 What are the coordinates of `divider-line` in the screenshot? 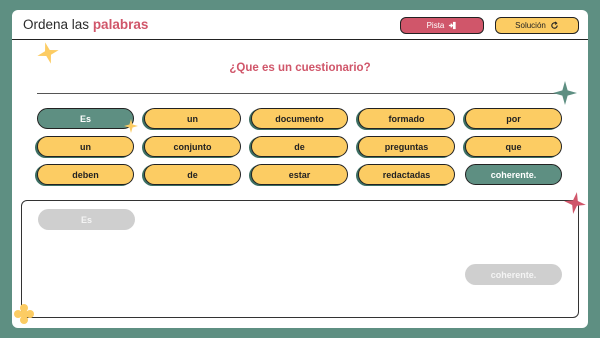 It's located at (300, 93).